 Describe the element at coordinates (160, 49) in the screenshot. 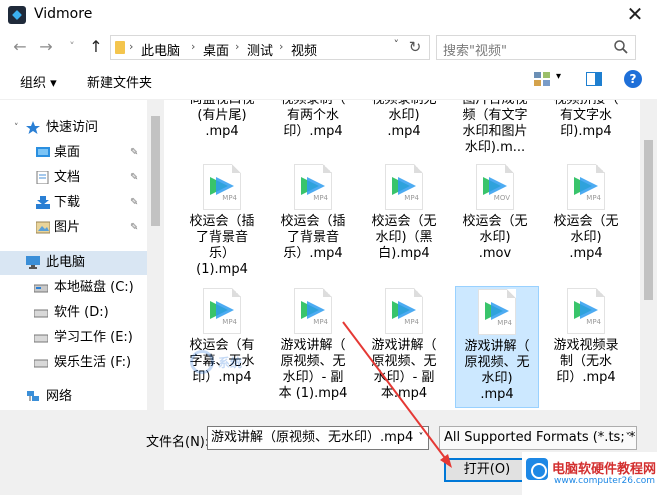

I see `breadcrumb-this-pc: 此电脑` at that location.